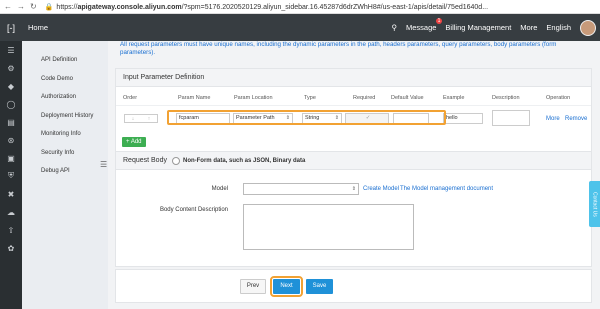 The image size is (600, 309). Describe the element at coordinates (129, 7) in the screenshot. I see `url-host: apigateway.console.aliyun.com` at that location.